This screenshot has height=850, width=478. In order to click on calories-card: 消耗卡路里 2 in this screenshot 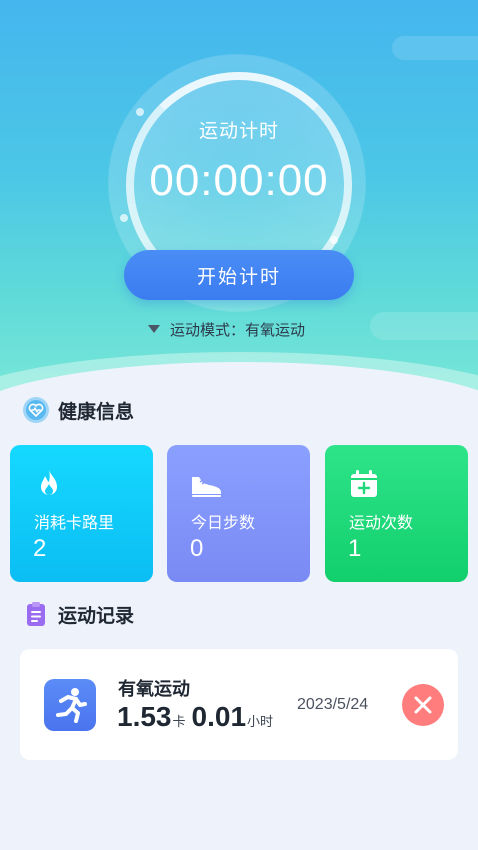, I will do `click(81, 513)`.